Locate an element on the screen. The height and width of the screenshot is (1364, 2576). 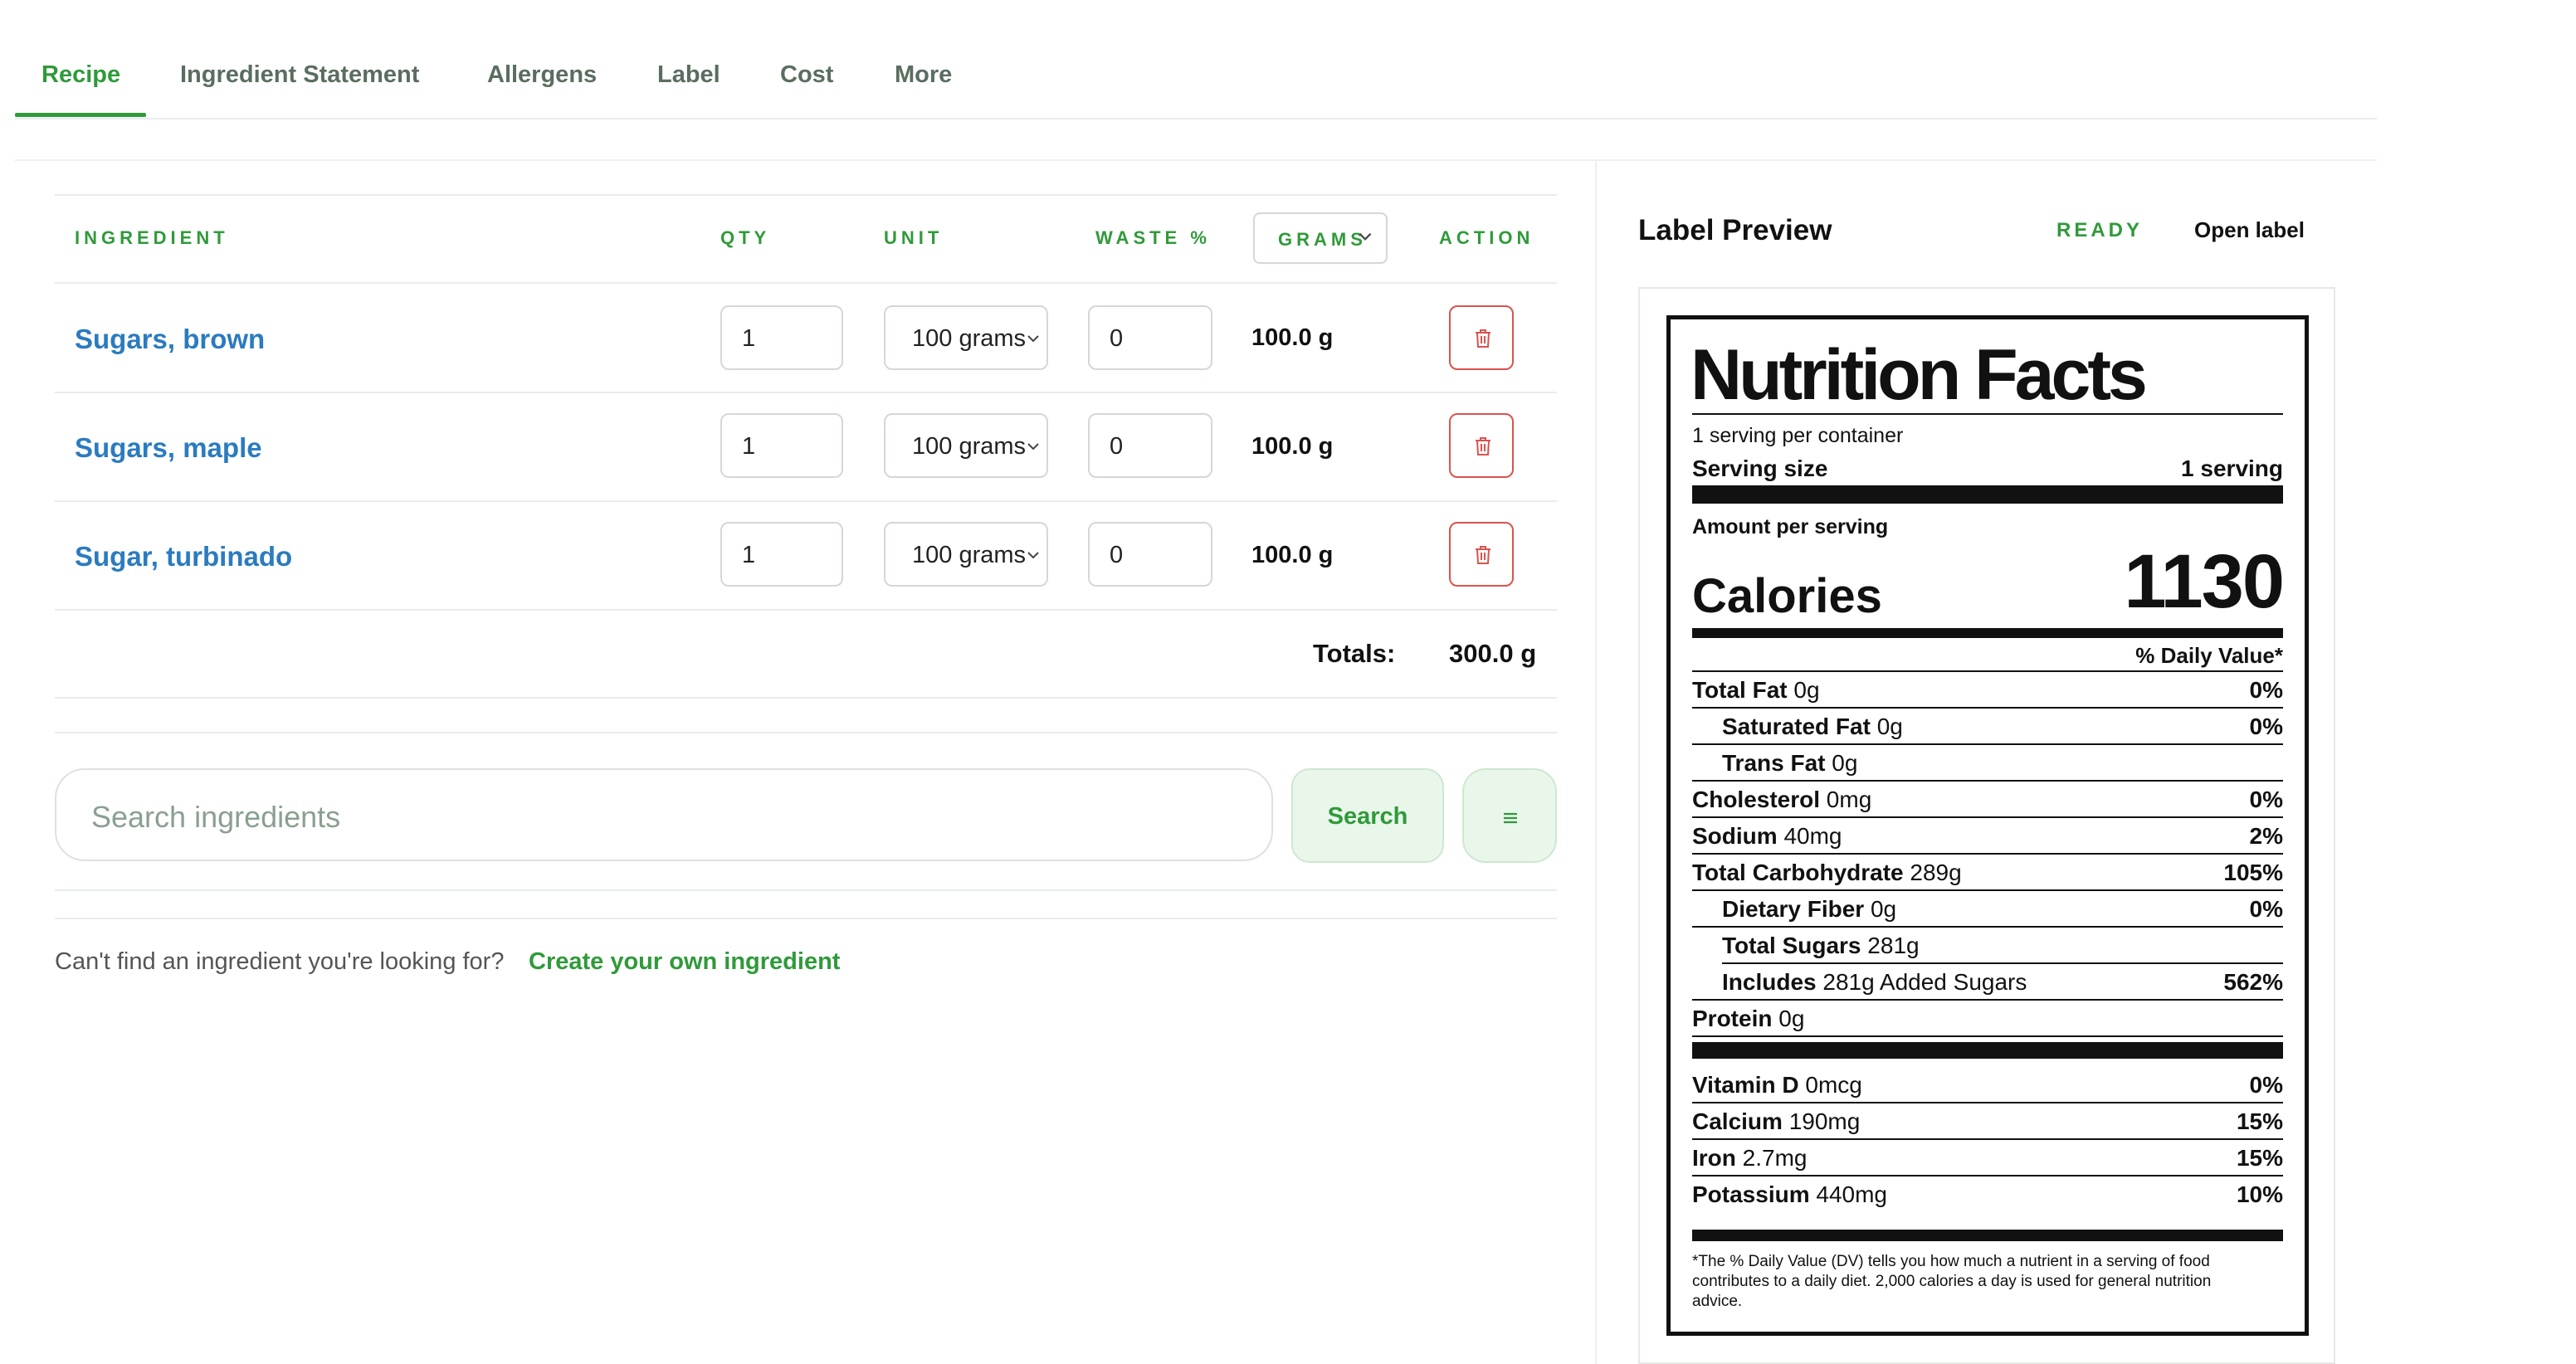
calcium: Calcium 190mg is located at coordinates (1777, 1121).